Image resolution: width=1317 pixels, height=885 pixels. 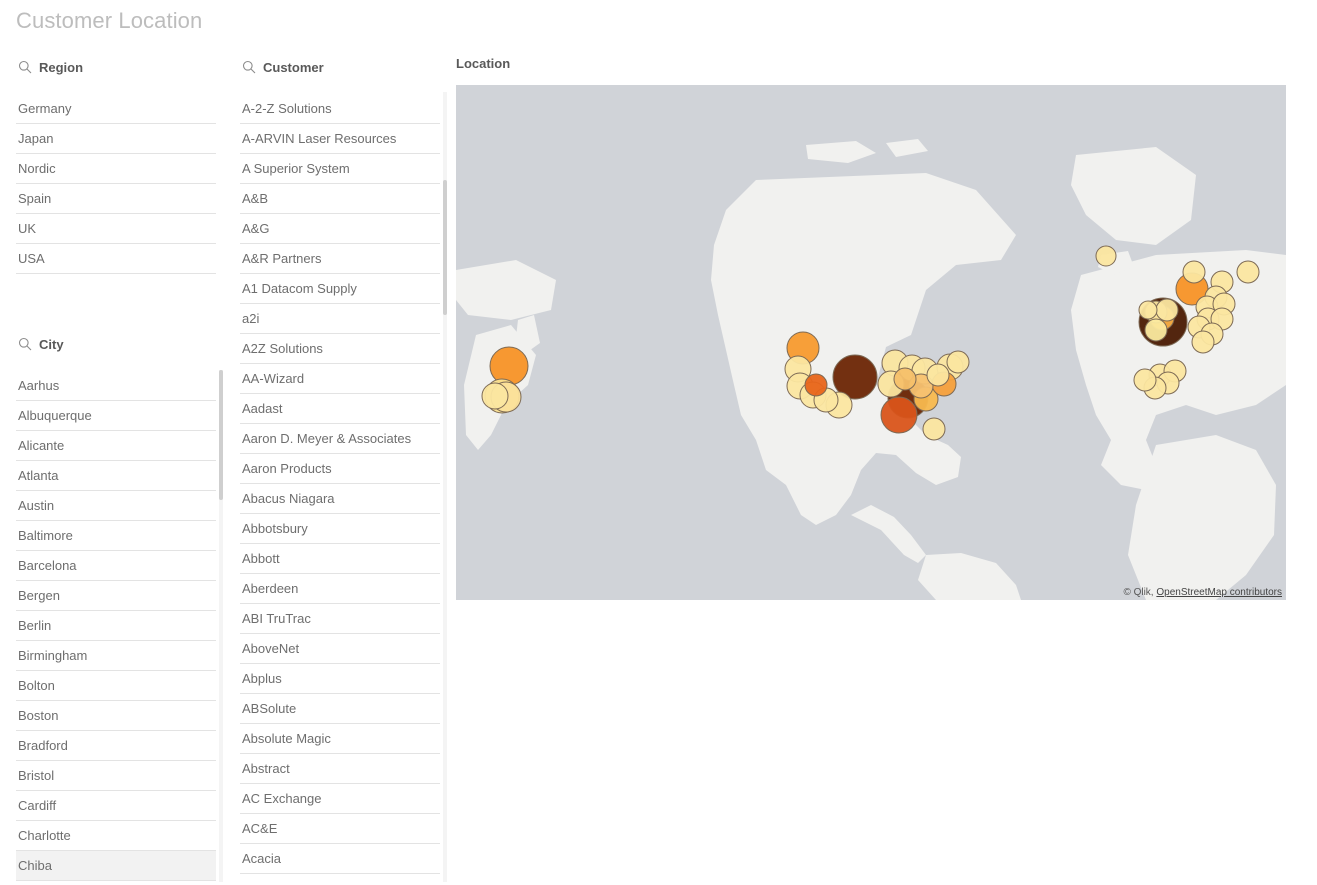 What do you see at coordinates (340, 499) in the screenshot?
I see `customer-list-item: Abacus Niagara` at bounding box center [340, 499].